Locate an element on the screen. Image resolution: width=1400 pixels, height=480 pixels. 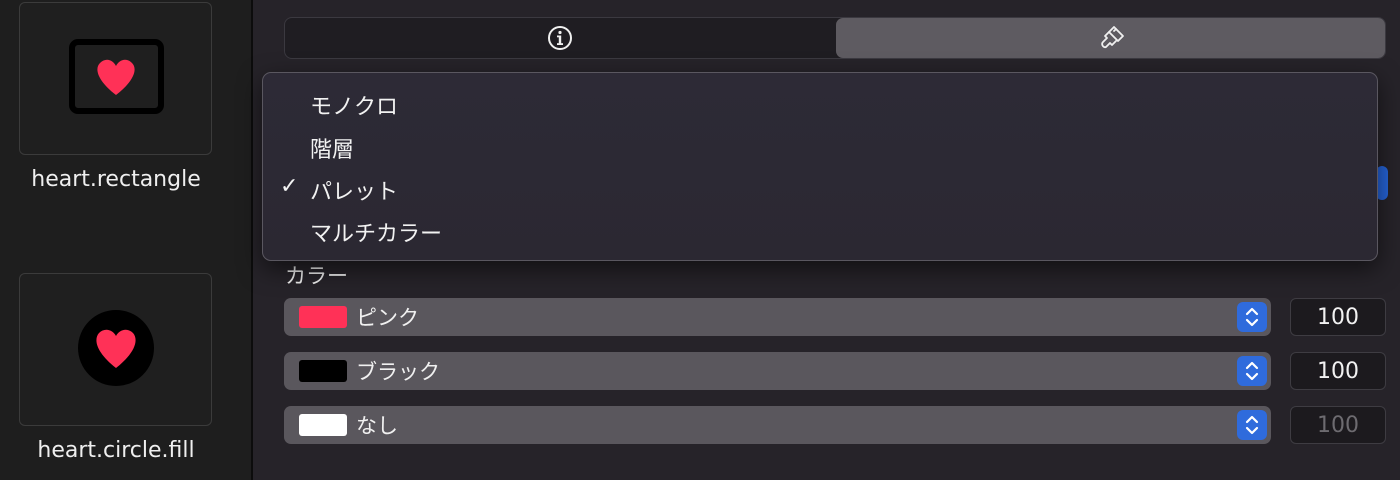
info-icon is located at coordinates (560, 38).